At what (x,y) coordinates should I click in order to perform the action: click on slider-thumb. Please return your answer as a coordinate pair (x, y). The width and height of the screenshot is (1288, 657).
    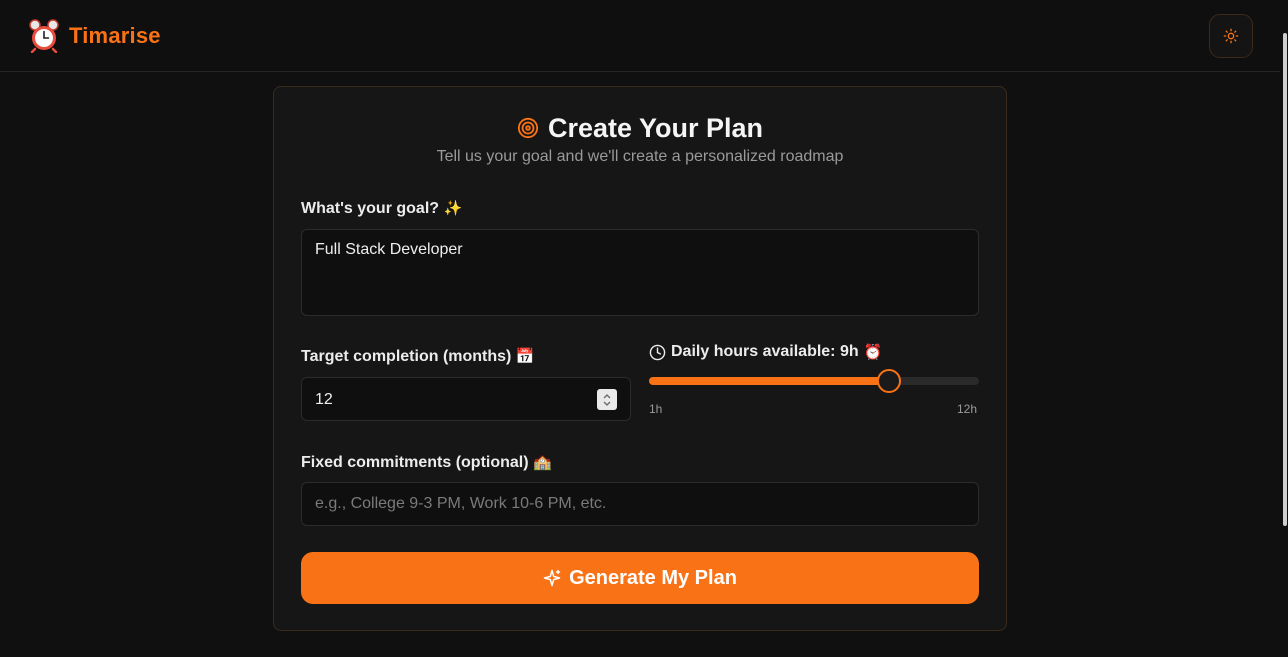
    Looking at the image, I should click on (889, 381).